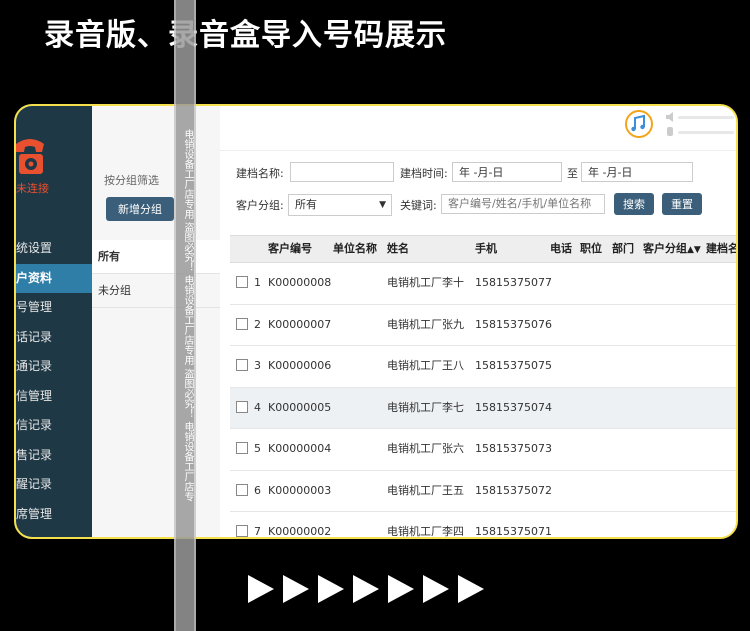 This screenshot has height=631, width=750. I want to click on sidebar: 未连接 统设置 户资料 号管理 话记录 通记录 信管理 信记录 售记录 醒记录 席管理, so click(54, 321).